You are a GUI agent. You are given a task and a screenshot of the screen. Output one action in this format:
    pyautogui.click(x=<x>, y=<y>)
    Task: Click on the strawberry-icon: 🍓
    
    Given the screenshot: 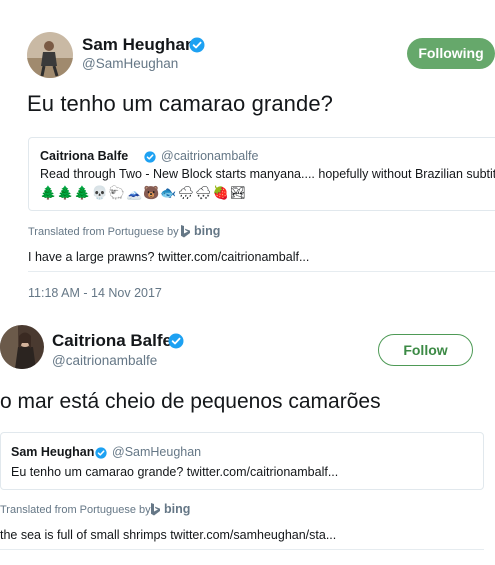 What is the action you would take?
    pyautogui.click(x=220, y=192)
    